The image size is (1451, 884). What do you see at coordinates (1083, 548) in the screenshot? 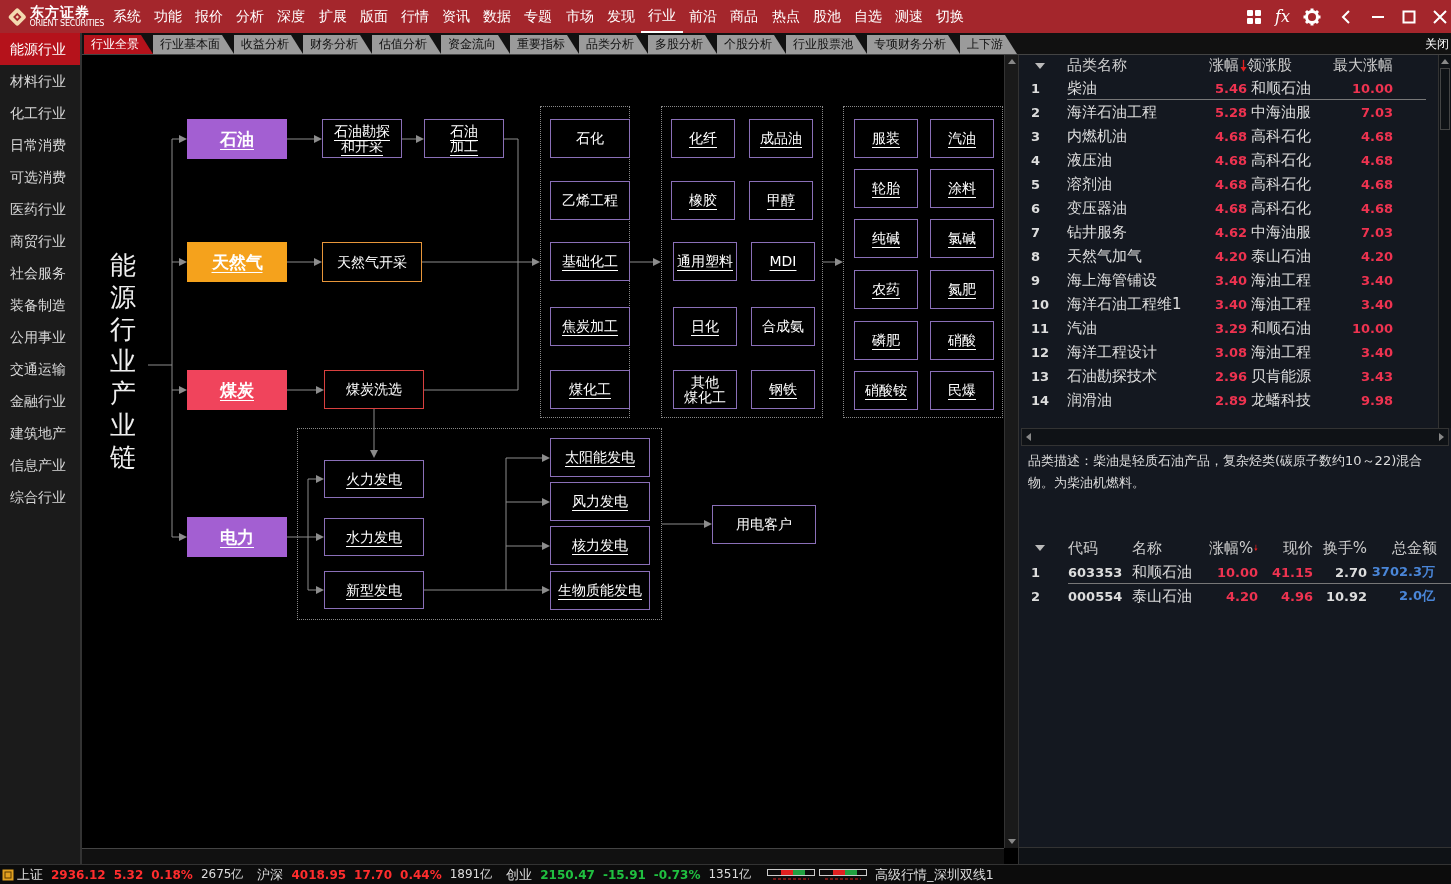
I see `column-header: 代码` at bounding box center [1083, 548].